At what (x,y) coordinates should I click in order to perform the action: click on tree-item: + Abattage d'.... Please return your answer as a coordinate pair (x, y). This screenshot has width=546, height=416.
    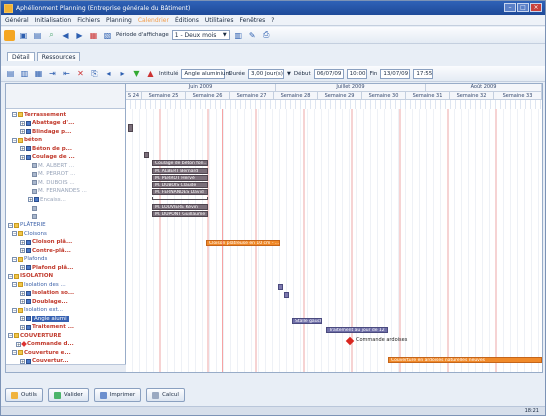
    Looking at the image, I should click on (47, 123).